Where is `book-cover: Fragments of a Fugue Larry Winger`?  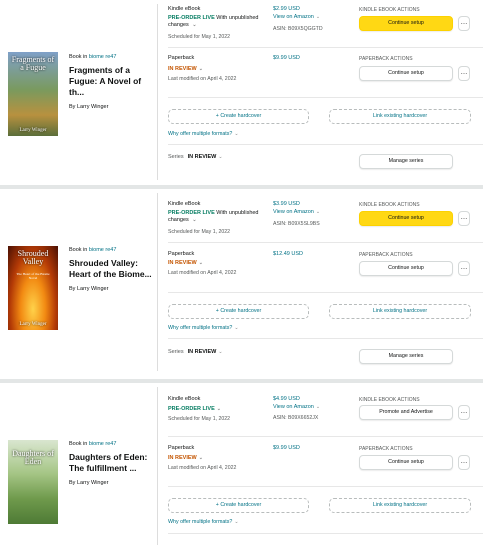
book-cover: Fragments of a Fugue Larry Winger is located at coordinates (33, 94).